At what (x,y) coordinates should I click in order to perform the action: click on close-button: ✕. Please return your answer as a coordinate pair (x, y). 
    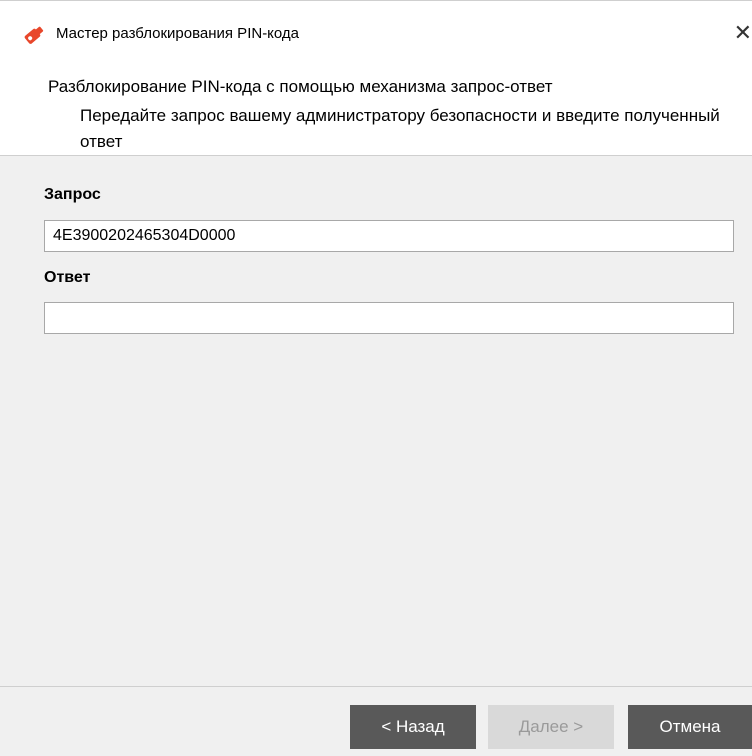
    Looking at the image, I should click on (741, 33).